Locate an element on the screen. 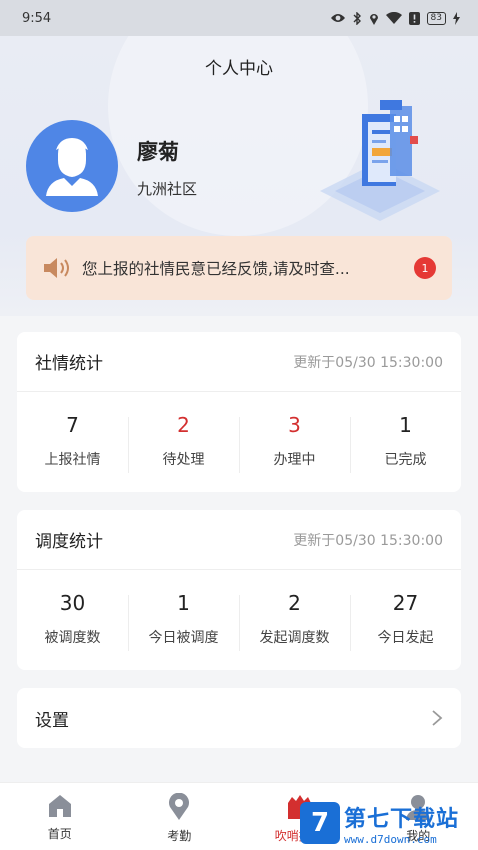  watermark-text: 第七下载站 www.d7down.com is located at coordinates (401, 823).